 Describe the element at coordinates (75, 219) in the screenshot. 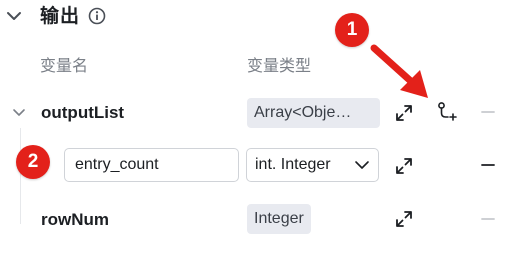

I see `variable-name: rowNum` at that location.